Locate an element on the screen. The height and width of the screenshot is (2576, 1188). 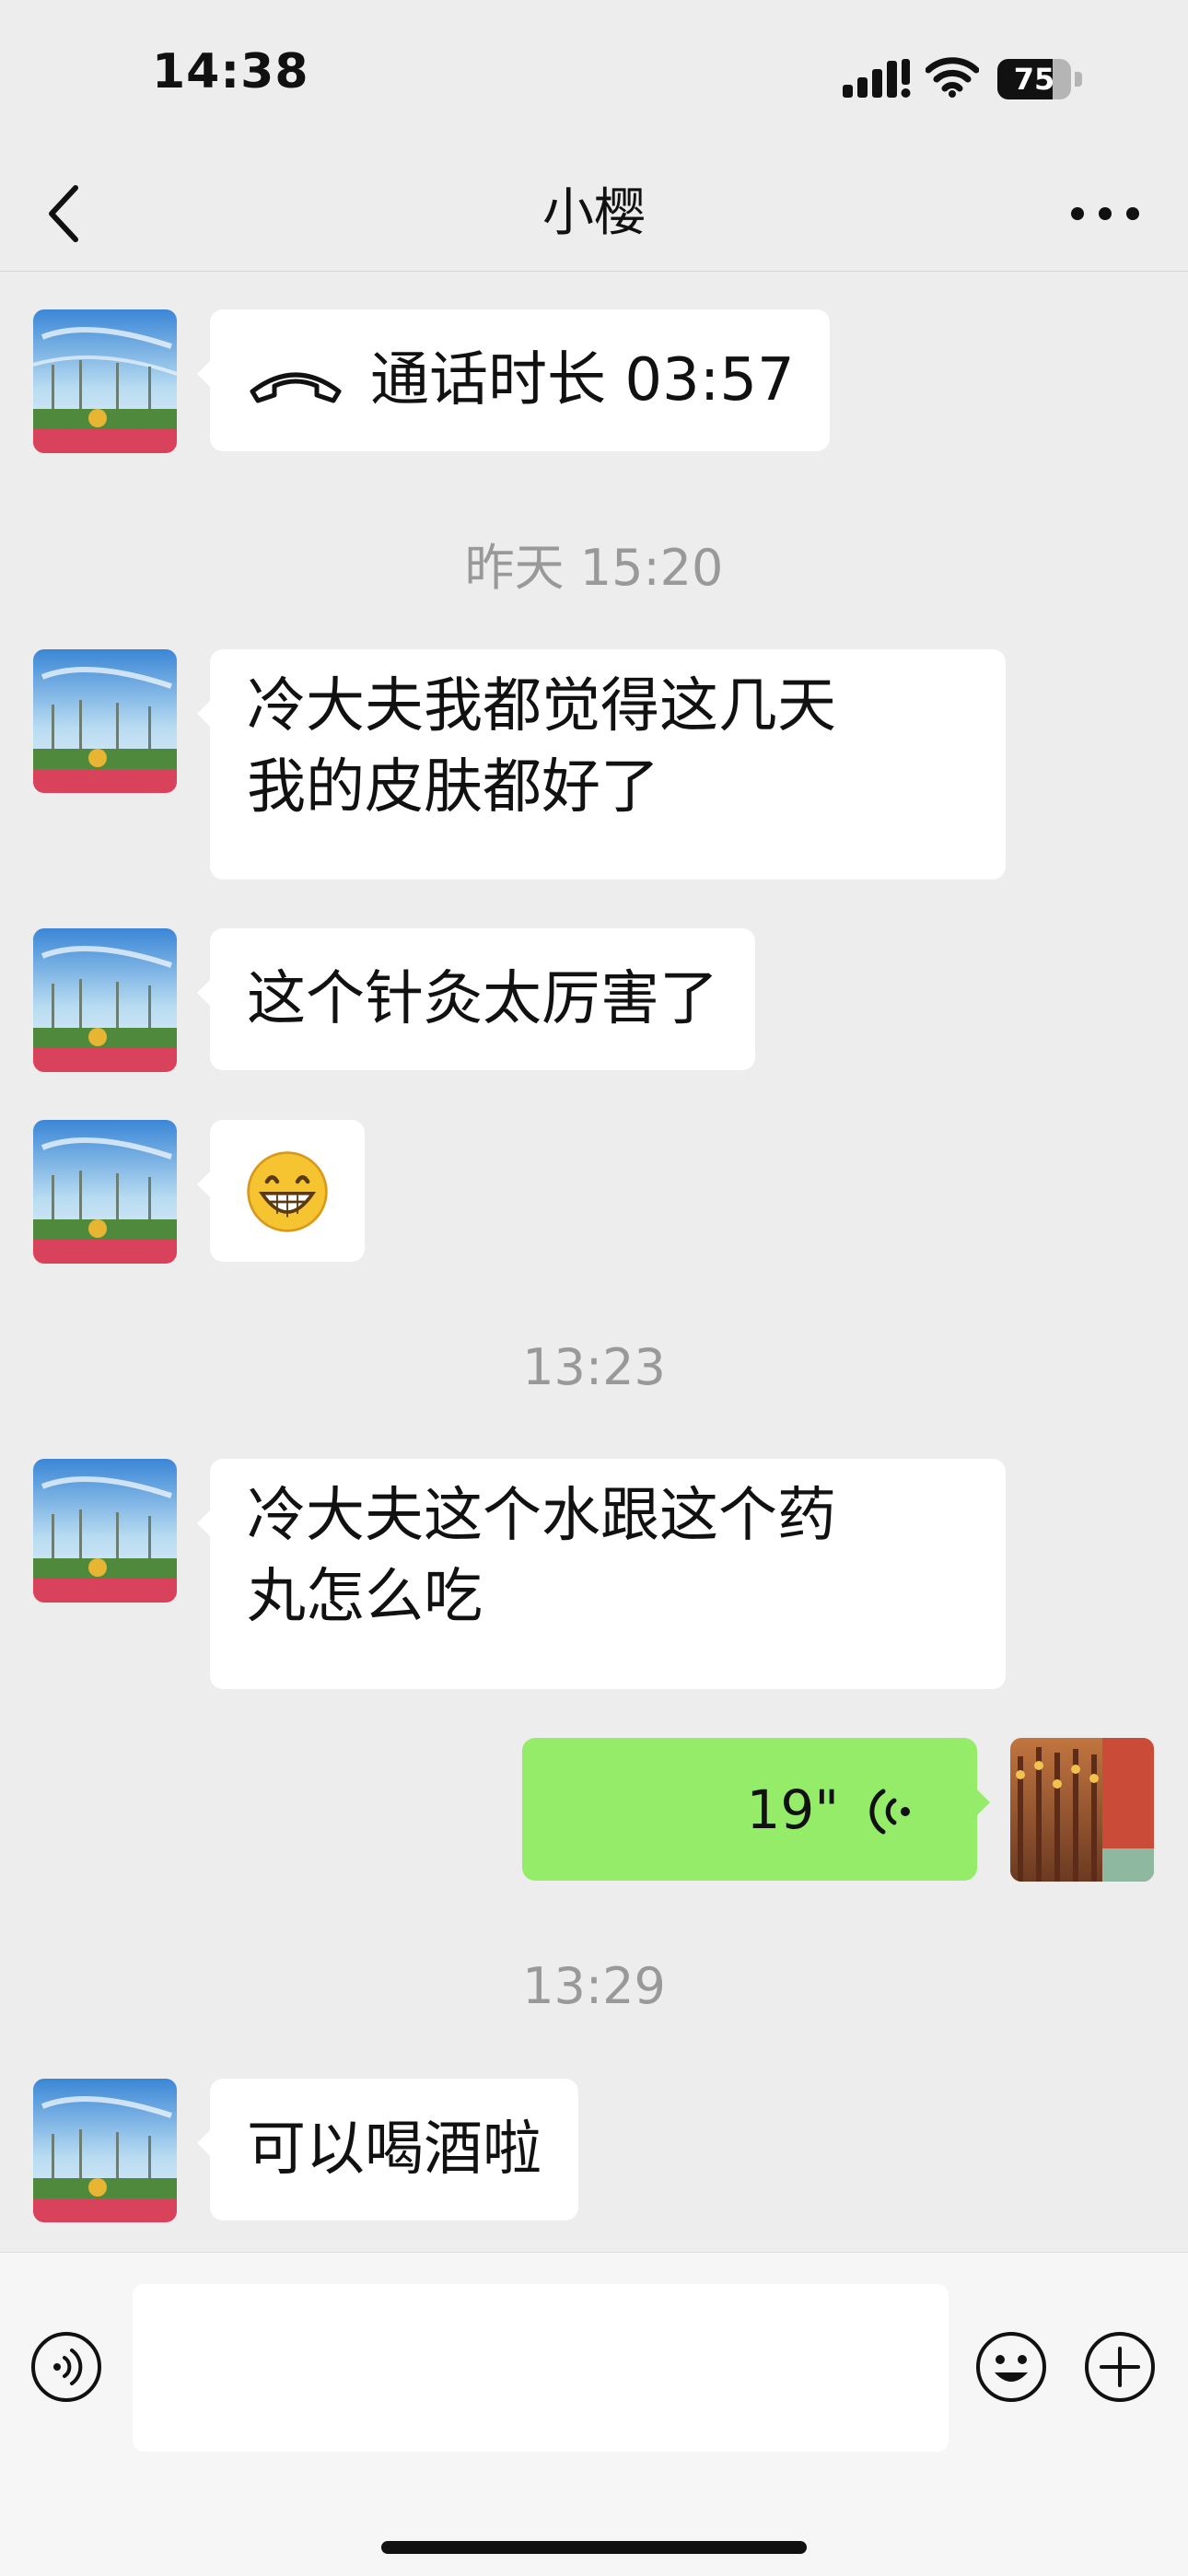
wifi-icon is located at coordinates (952, 77).